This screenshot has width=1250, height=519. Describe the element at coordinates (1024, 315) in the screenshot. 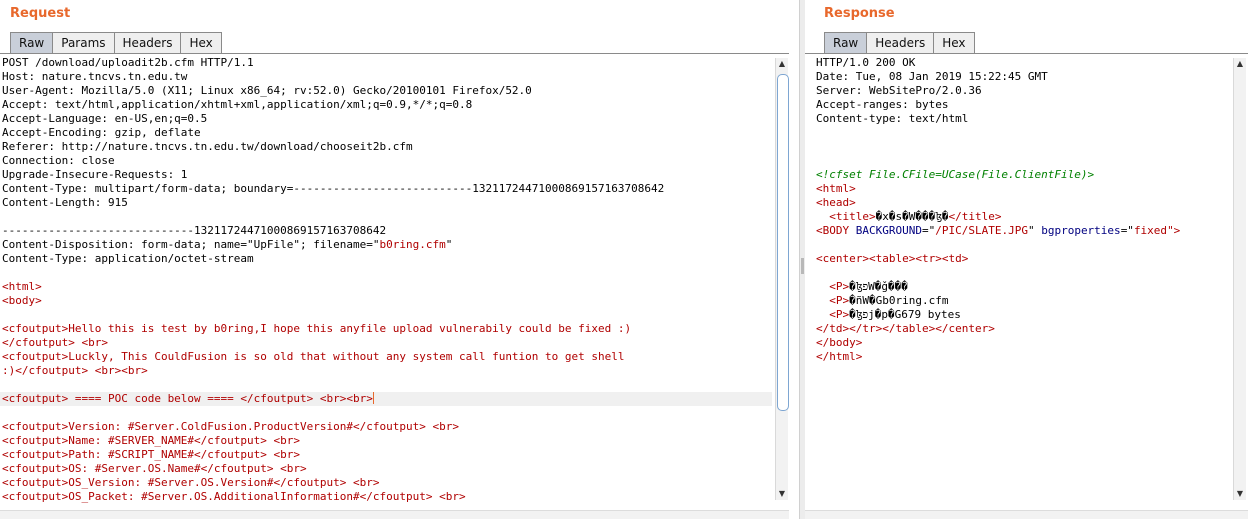

I see `code-line: <P>�ɮפj�p�G679 bytes` at that location.